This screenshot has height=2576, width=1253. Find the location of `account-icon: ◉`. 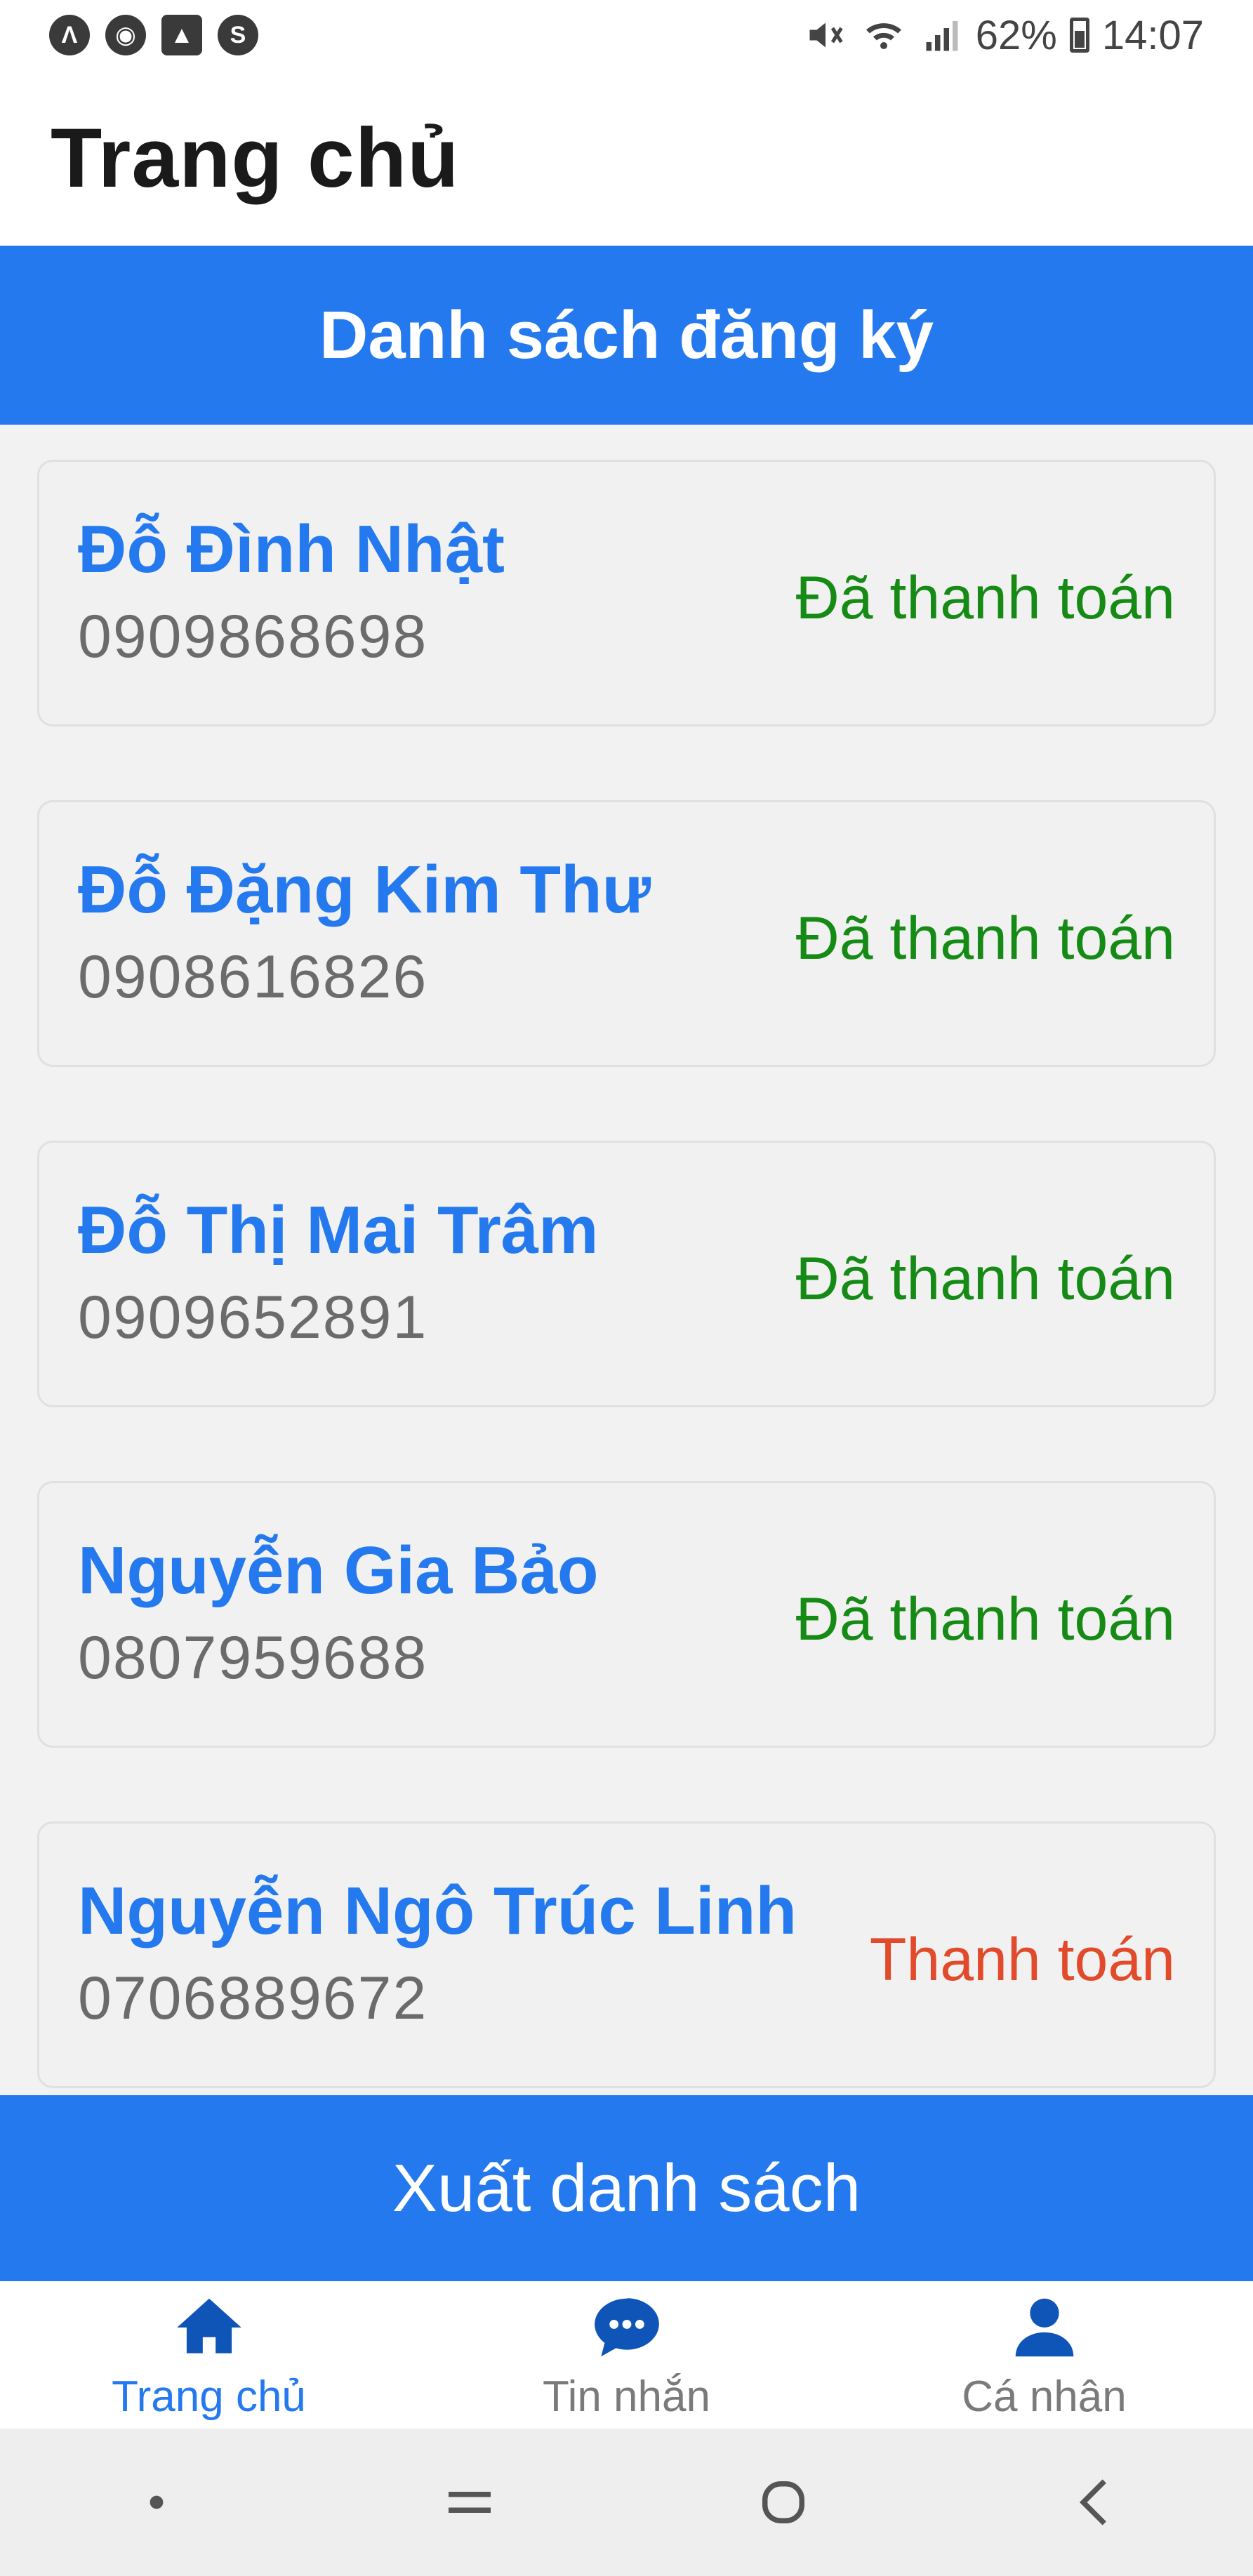

account-icon: ◉ is located at coordinates (125, 35).